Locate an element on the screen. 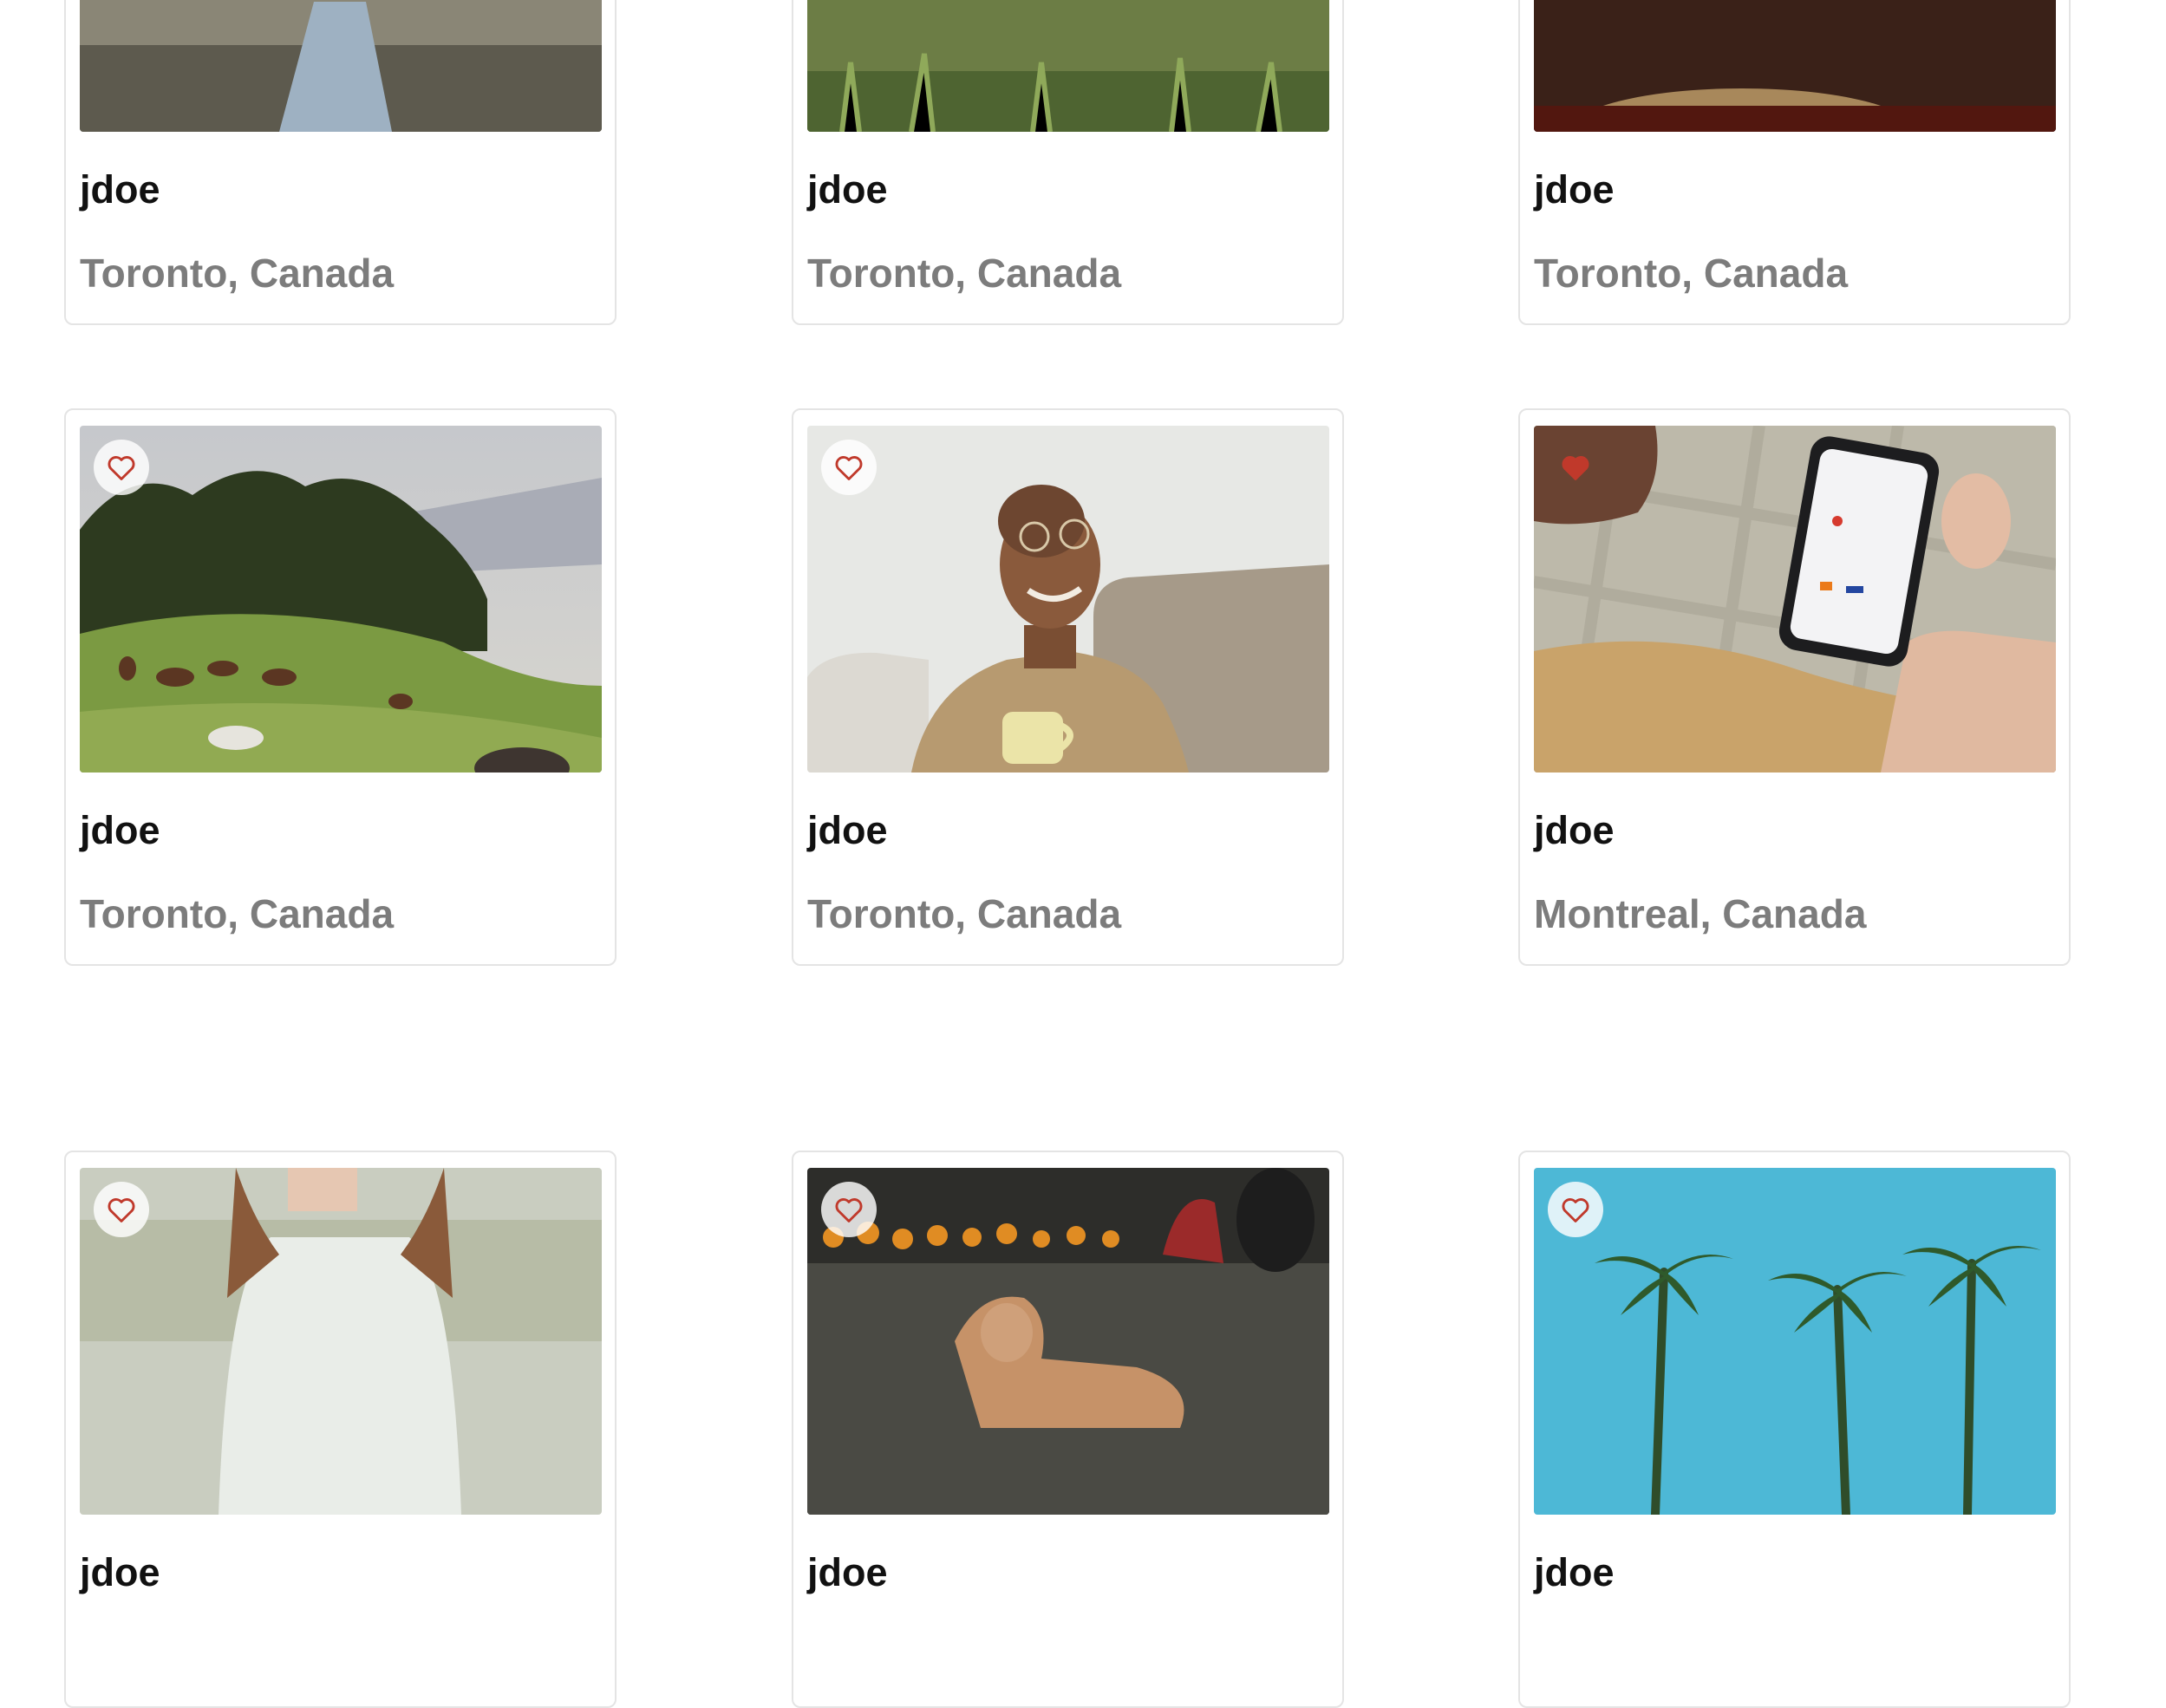 Image resolution: width=2166 pixels, height=1708 pixels. heart-filled-icon is located at coordinates (1575, 468).